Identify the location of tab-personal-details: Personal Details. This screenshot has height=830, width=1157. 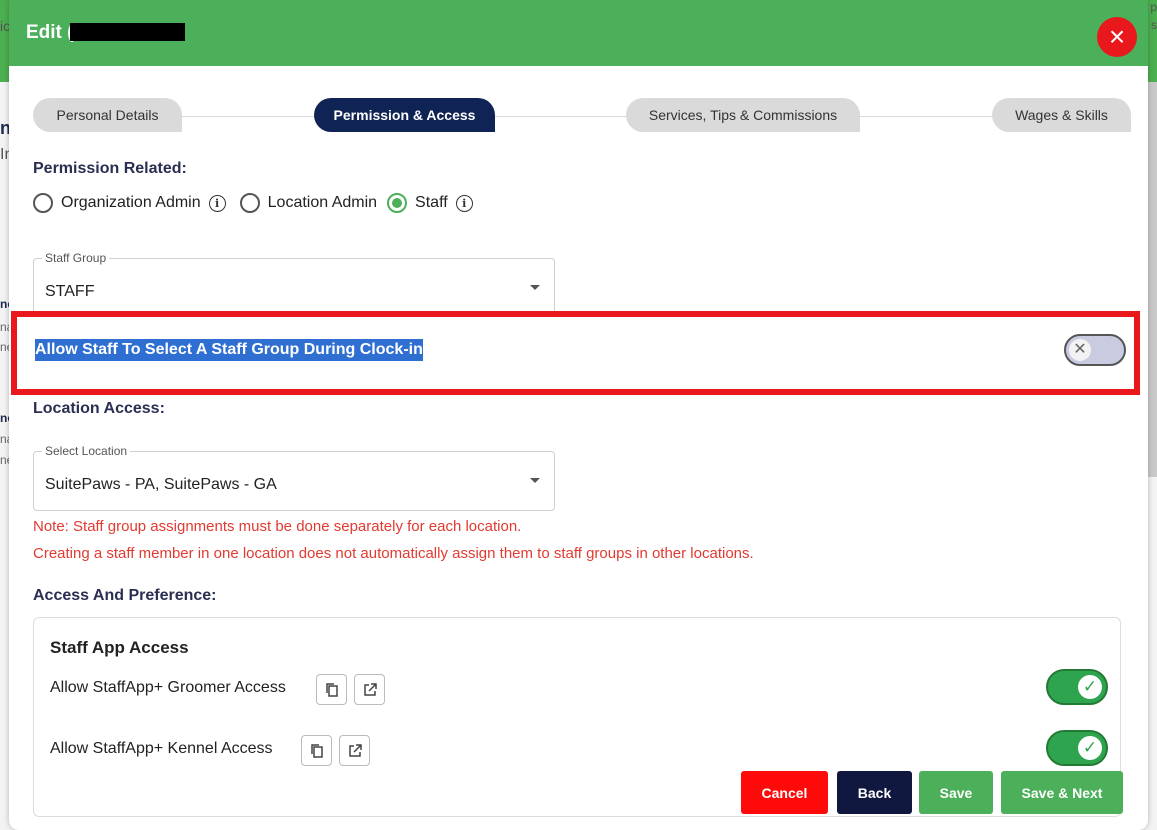
(107, 115).